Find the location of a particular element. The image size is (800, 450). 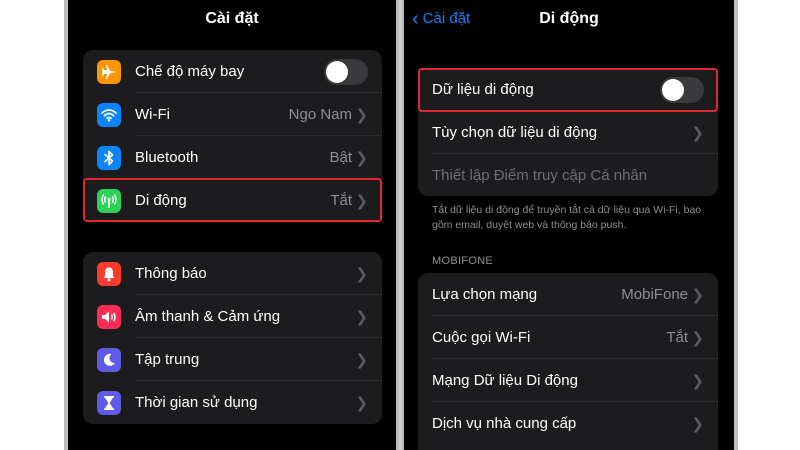

airplane-mode-toggle is located at coordinates (346, 71).